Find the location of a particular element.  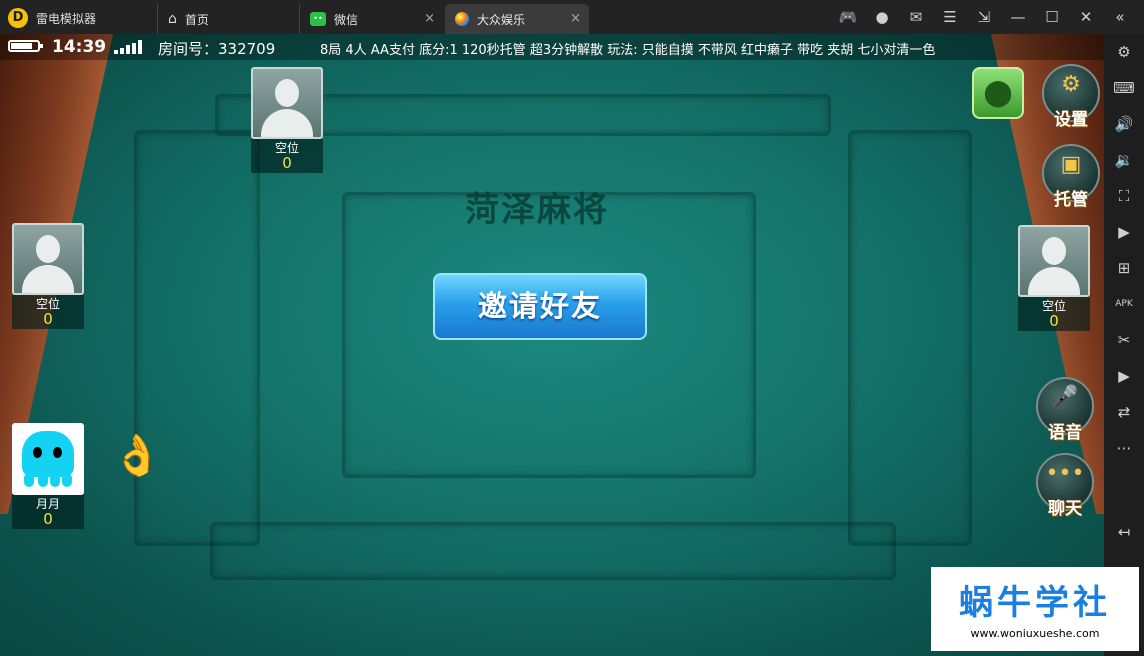

table-panel-bottom is located at coordinates (553, 551).